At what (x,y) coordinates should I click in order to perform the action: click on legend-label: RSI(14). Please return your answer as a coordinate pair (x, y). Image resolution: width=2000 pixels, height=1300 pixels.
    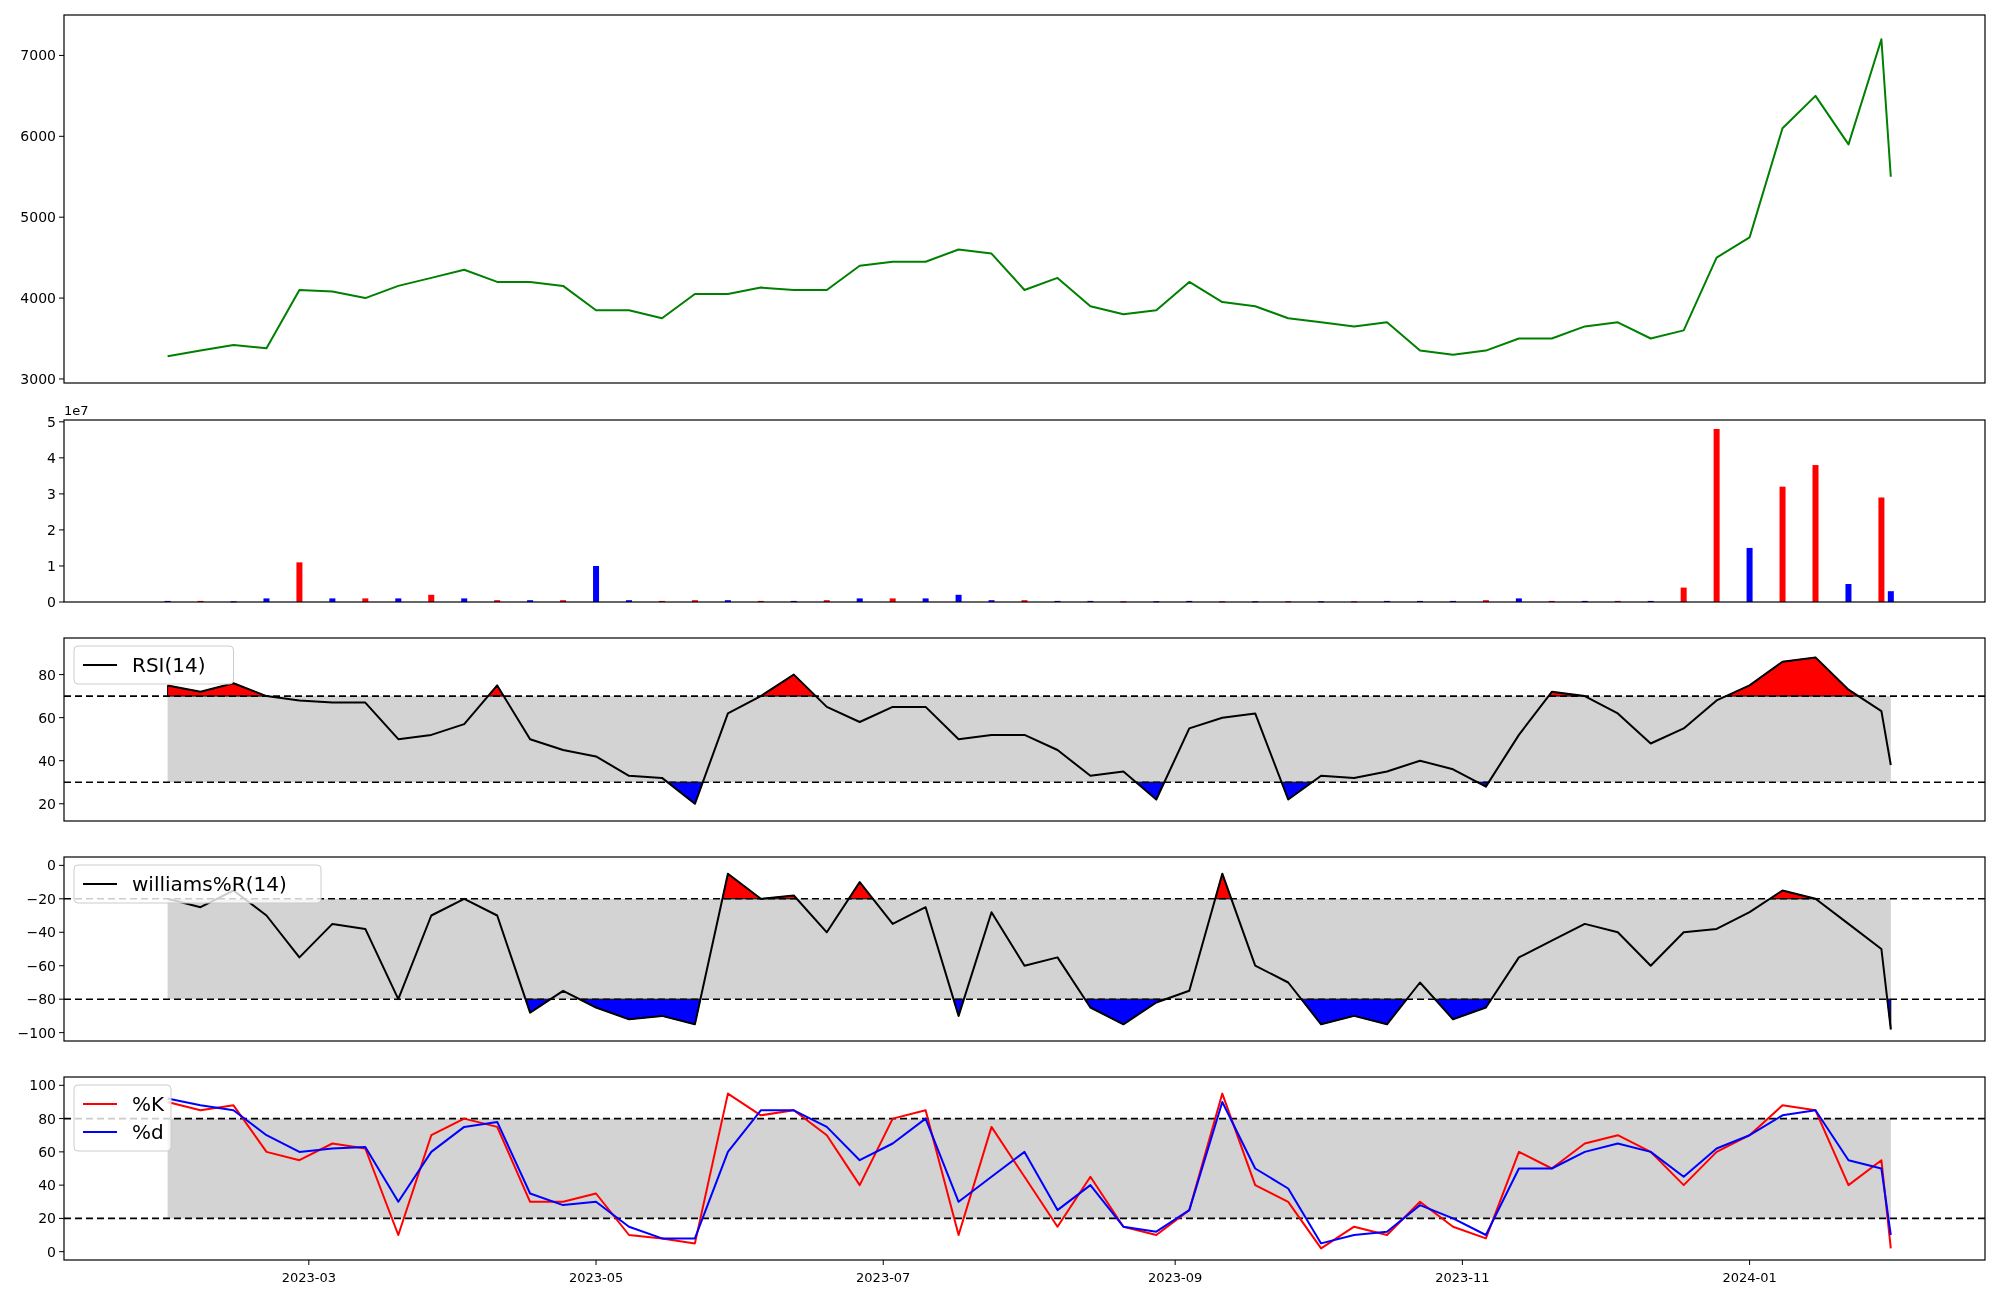
    Looking at the image, I should click on (169, 665).